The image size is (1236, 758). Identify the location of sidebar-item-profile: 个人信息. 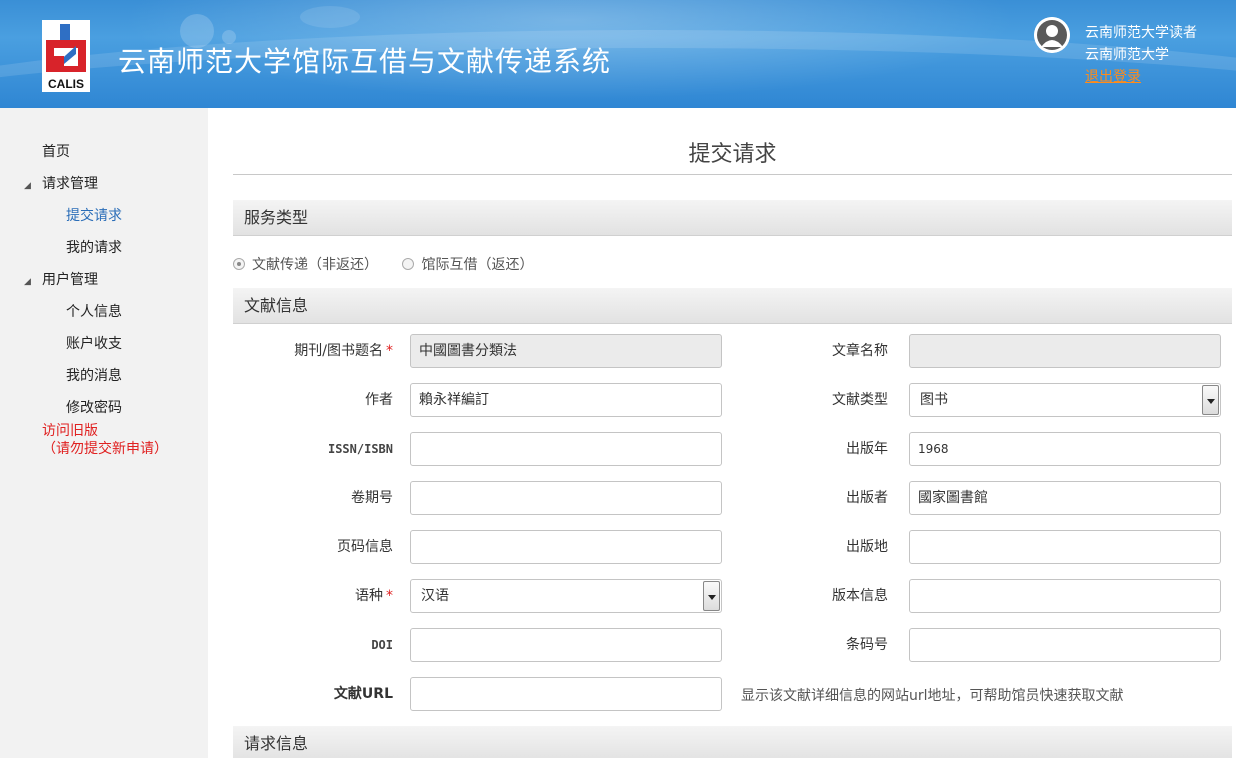
(94, 311).